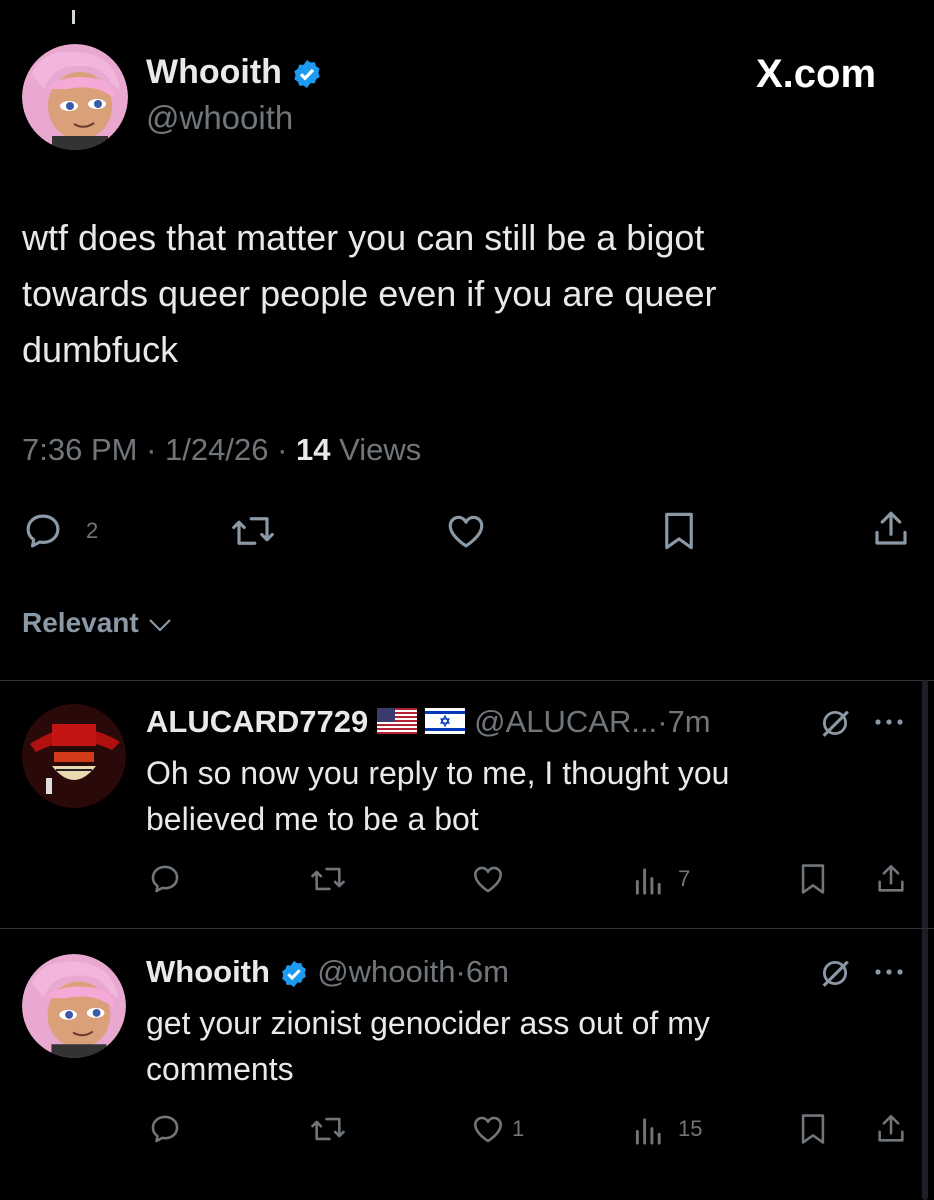  I want to click on reply-time: 7m, so click(689, 721).